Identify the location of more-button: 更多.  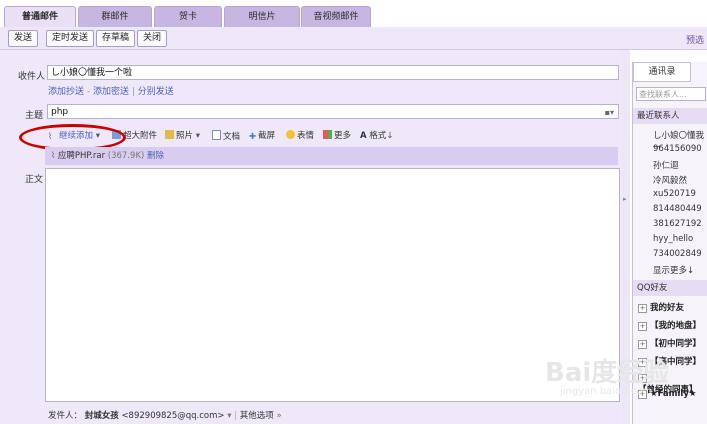
(337, 136).